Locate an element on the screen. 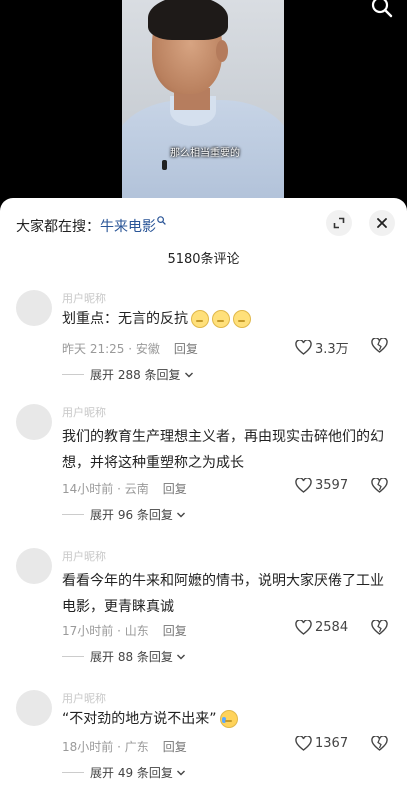  close-button is located at coordinates (382, 223).